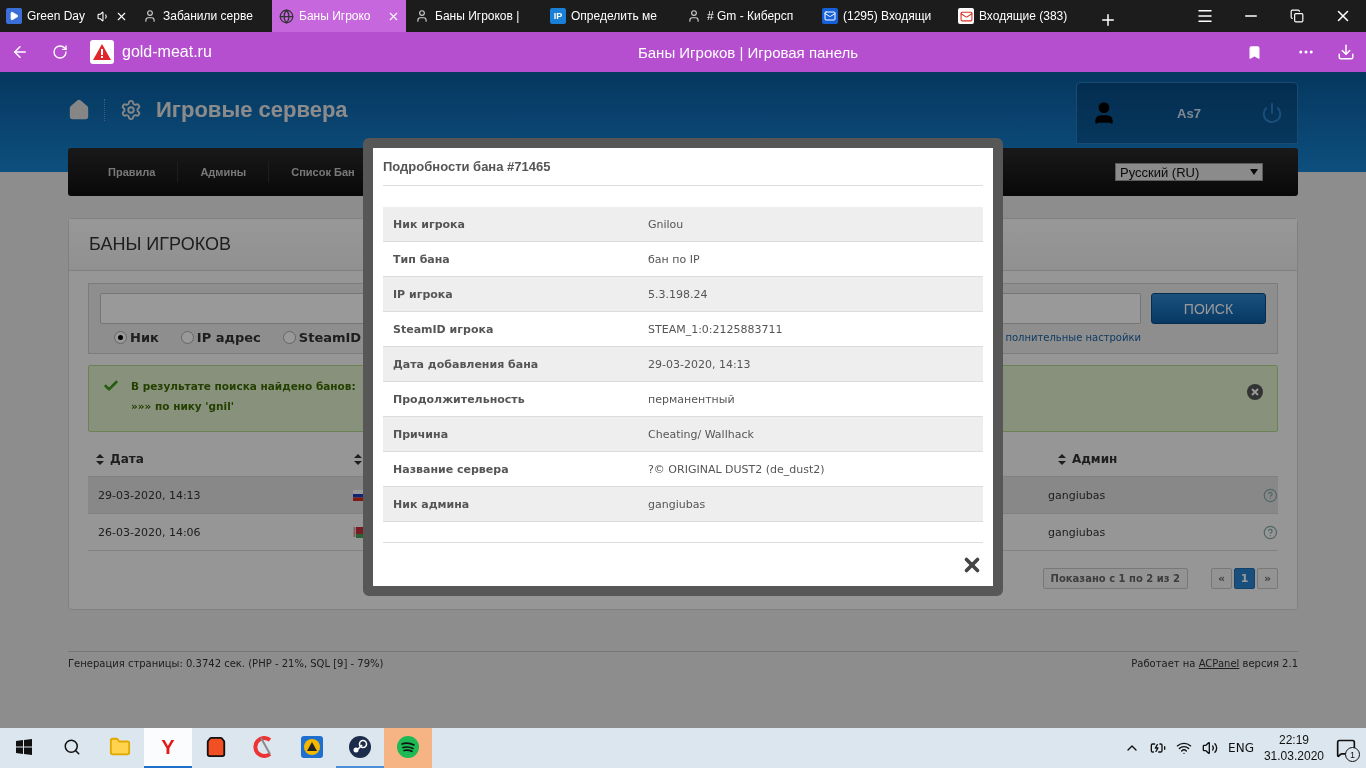 The image size is (1366, 768). What do you see at coordinates (1073, 337) in the screenshot?
I see `advanced-settings-link: полнительные настройки` at bounding box center [1073, 337].